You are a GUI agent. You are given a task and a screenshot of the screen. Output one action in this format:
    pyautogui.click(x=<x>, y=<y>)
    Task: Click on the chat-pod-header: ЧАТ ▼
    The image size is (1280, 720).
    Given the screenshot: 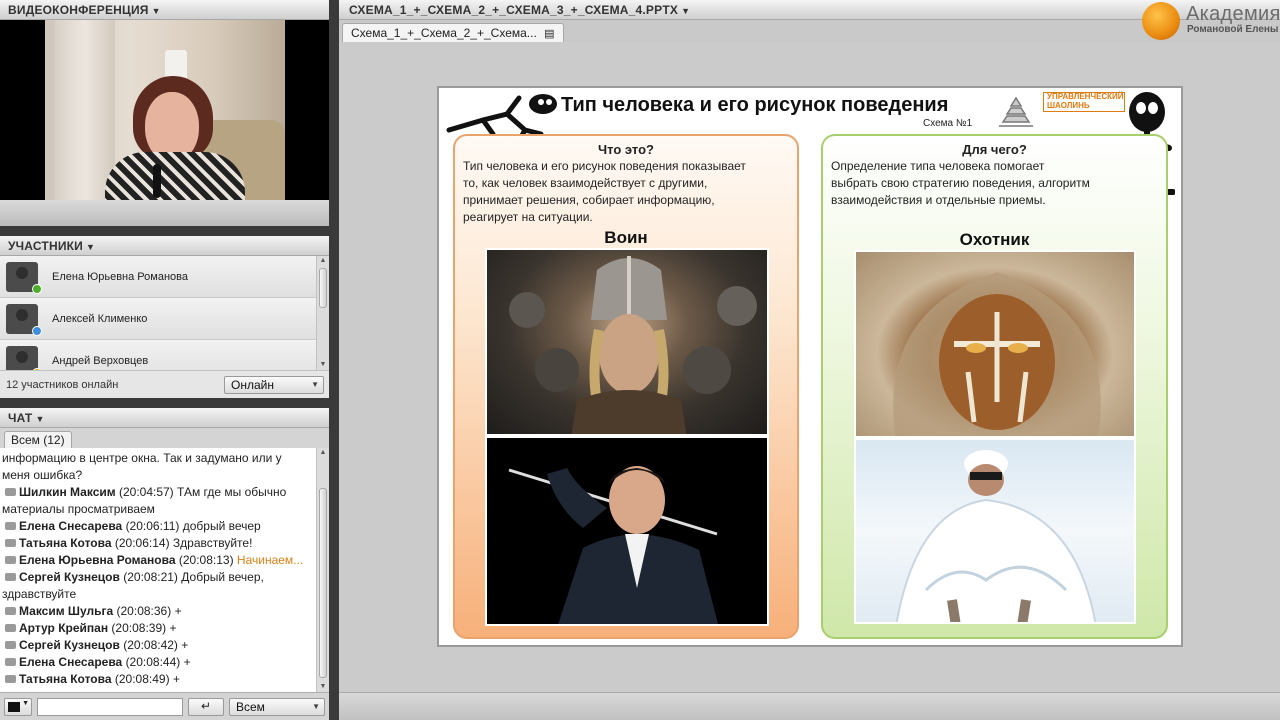 What is the action you would take?
    pyautogui.click(x=164, y=418)
    